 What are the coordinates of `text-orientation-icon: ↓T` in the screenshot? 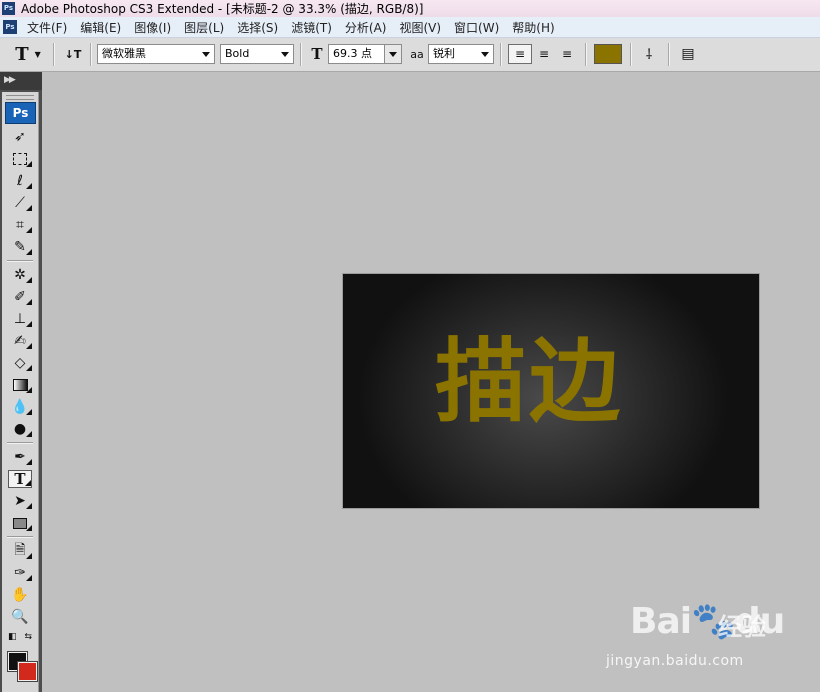 It's located at (73, 54).